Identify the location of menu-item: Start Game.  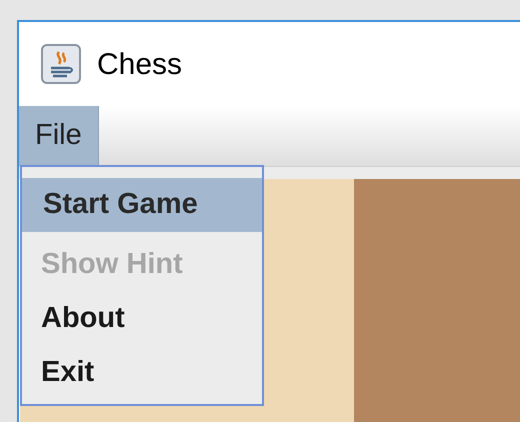
(142, 205).